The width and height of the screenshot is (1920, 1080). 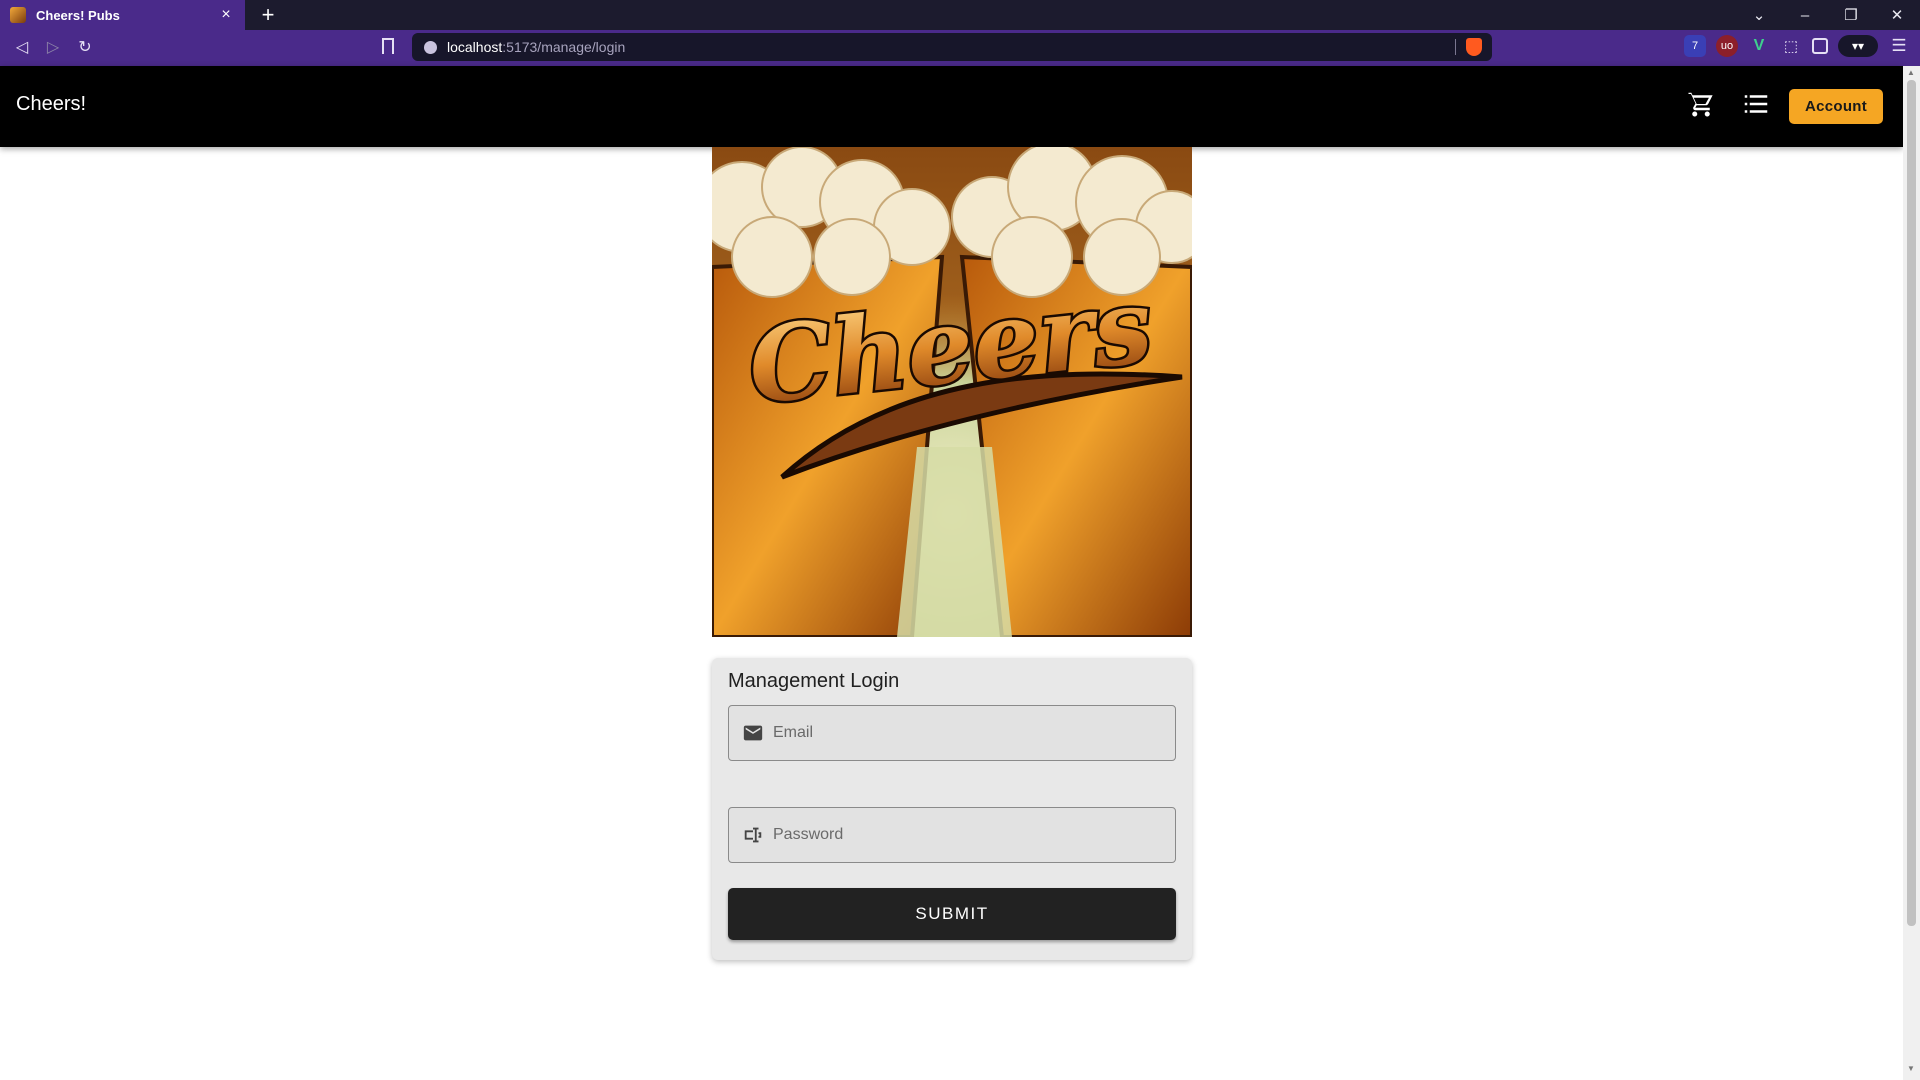 What do you see at coordinates (564, 47) in the screenshot?
I see `url-path: :5173/manage/login` at bounding box center [564, 47].